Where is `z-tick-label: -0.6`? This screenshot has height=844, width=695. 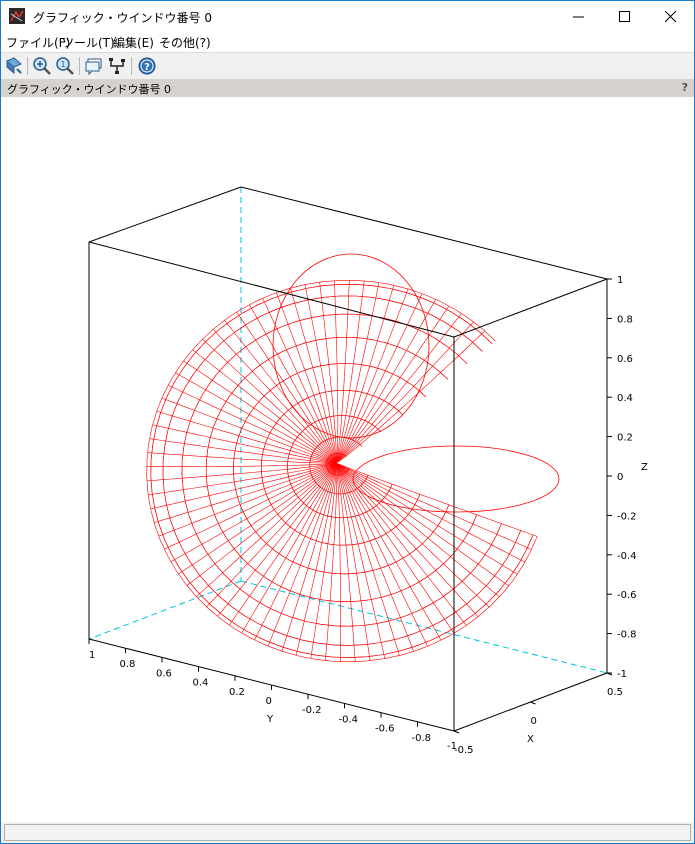
z-tick-label: -0.6 is located at coordinates (627, 595).